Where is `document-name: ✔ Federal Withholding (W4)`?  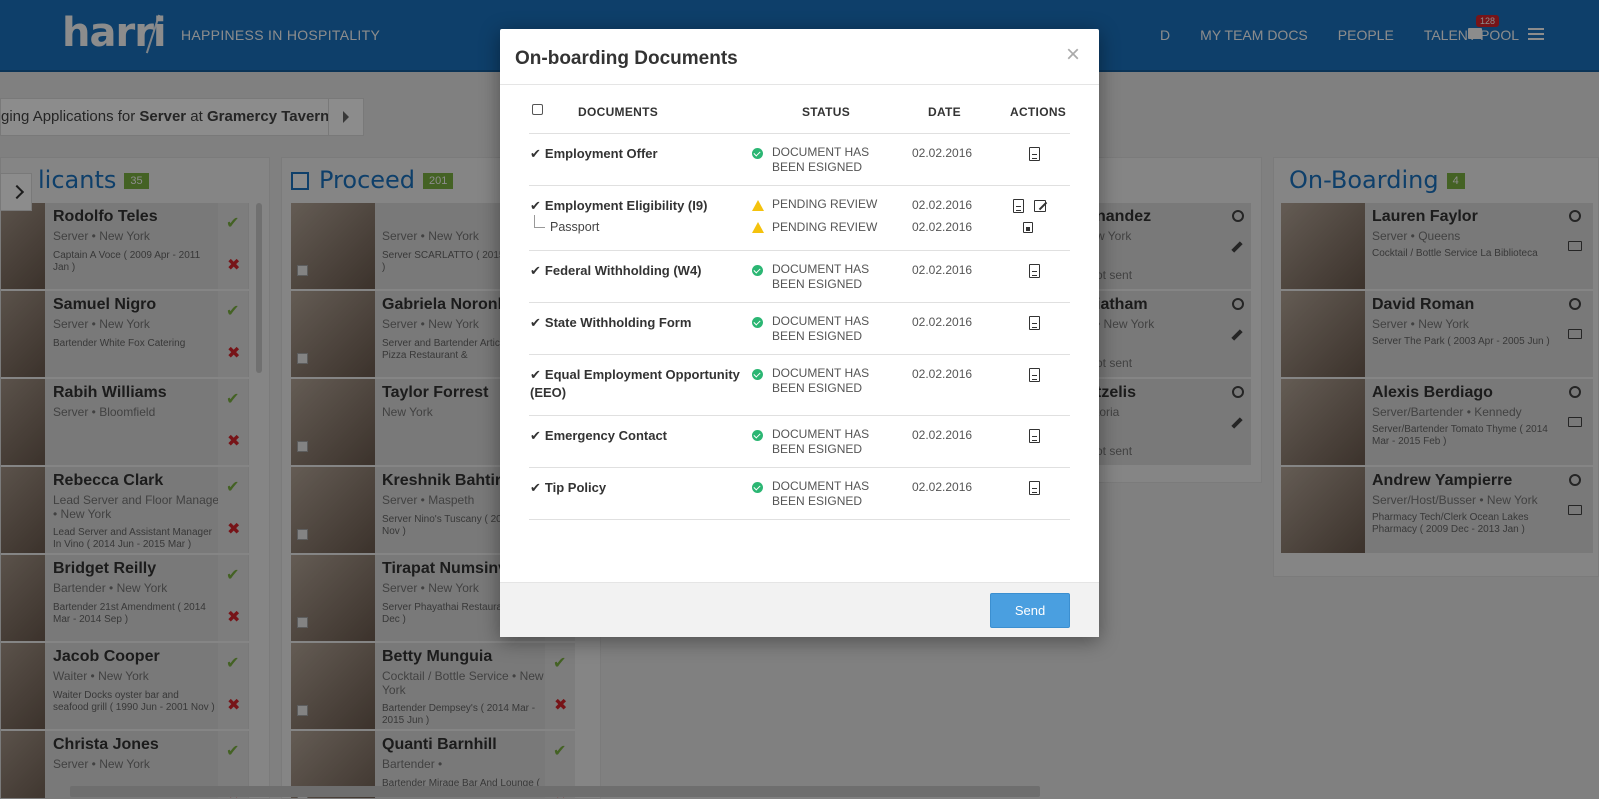
document-name: ✔ Federal Withholding (W4) is located at coordinates (637, 271).